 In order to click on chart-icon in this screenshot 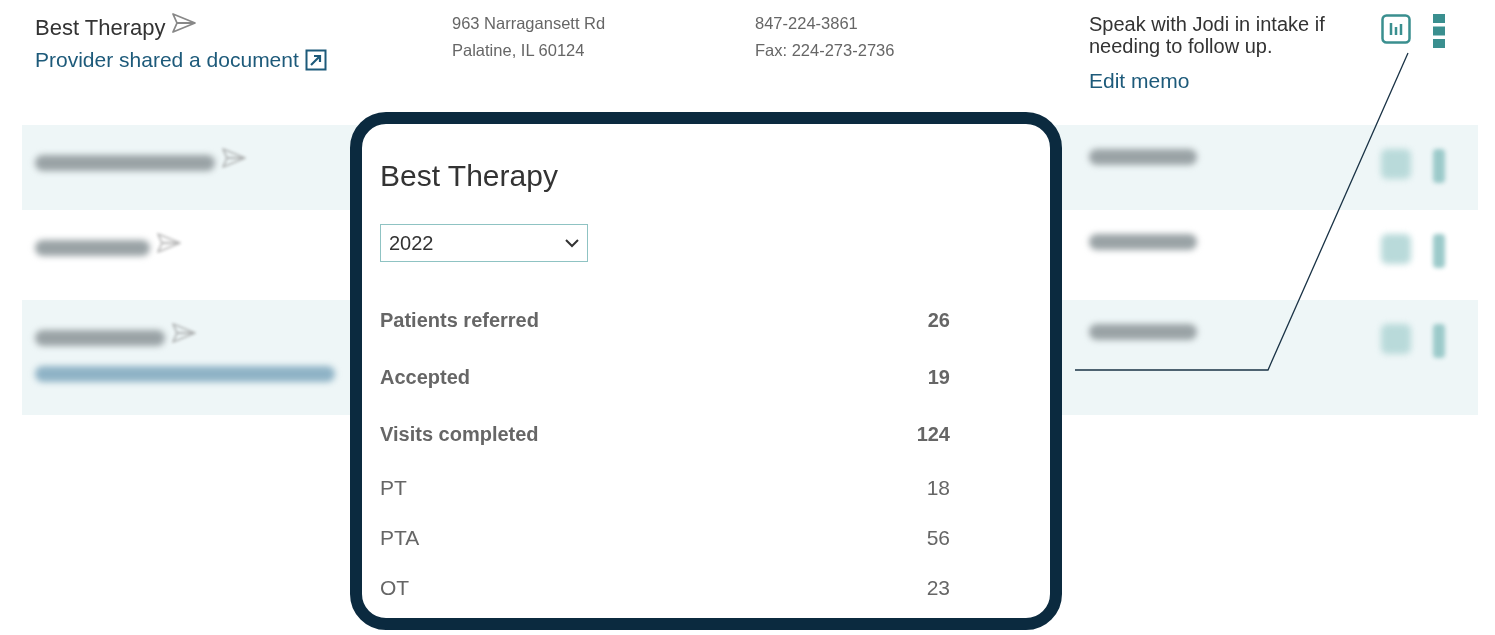, I will do `click(1396, 29)`.